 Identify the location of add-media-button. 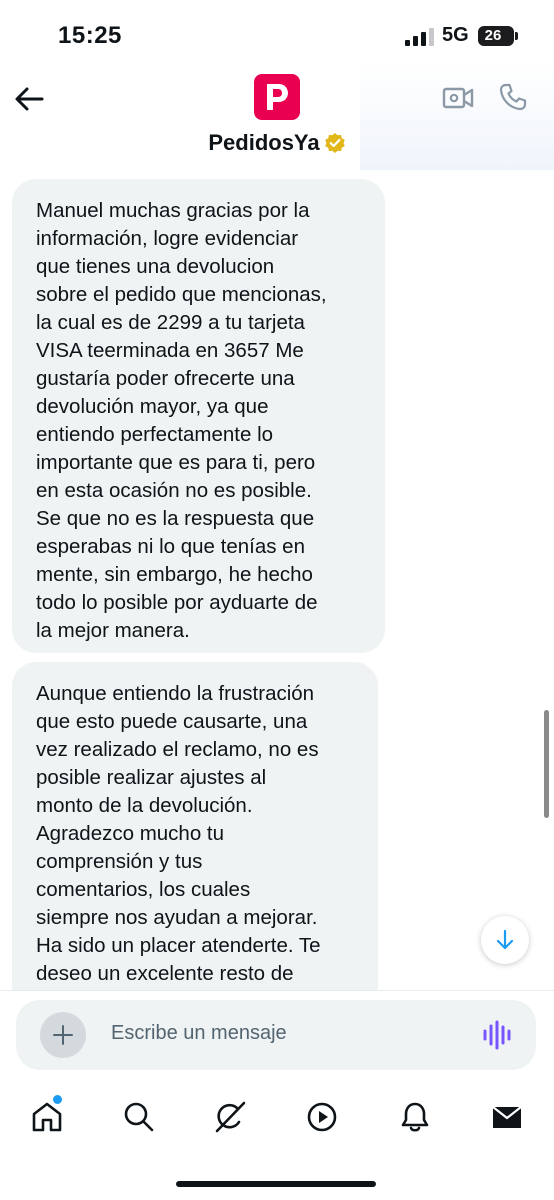
(63, 1035).